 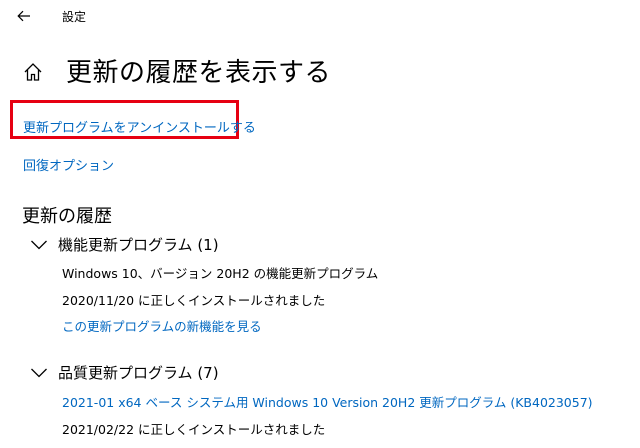 I want to click on uninstall-updates-link: 更新プログラムをアンインストールする, so click(x=139, y=126).